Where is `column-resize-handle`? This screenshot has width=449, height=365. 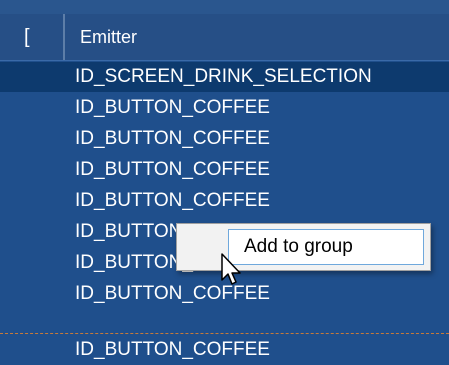
column-resize-handle is located at coordinates (64, 37).